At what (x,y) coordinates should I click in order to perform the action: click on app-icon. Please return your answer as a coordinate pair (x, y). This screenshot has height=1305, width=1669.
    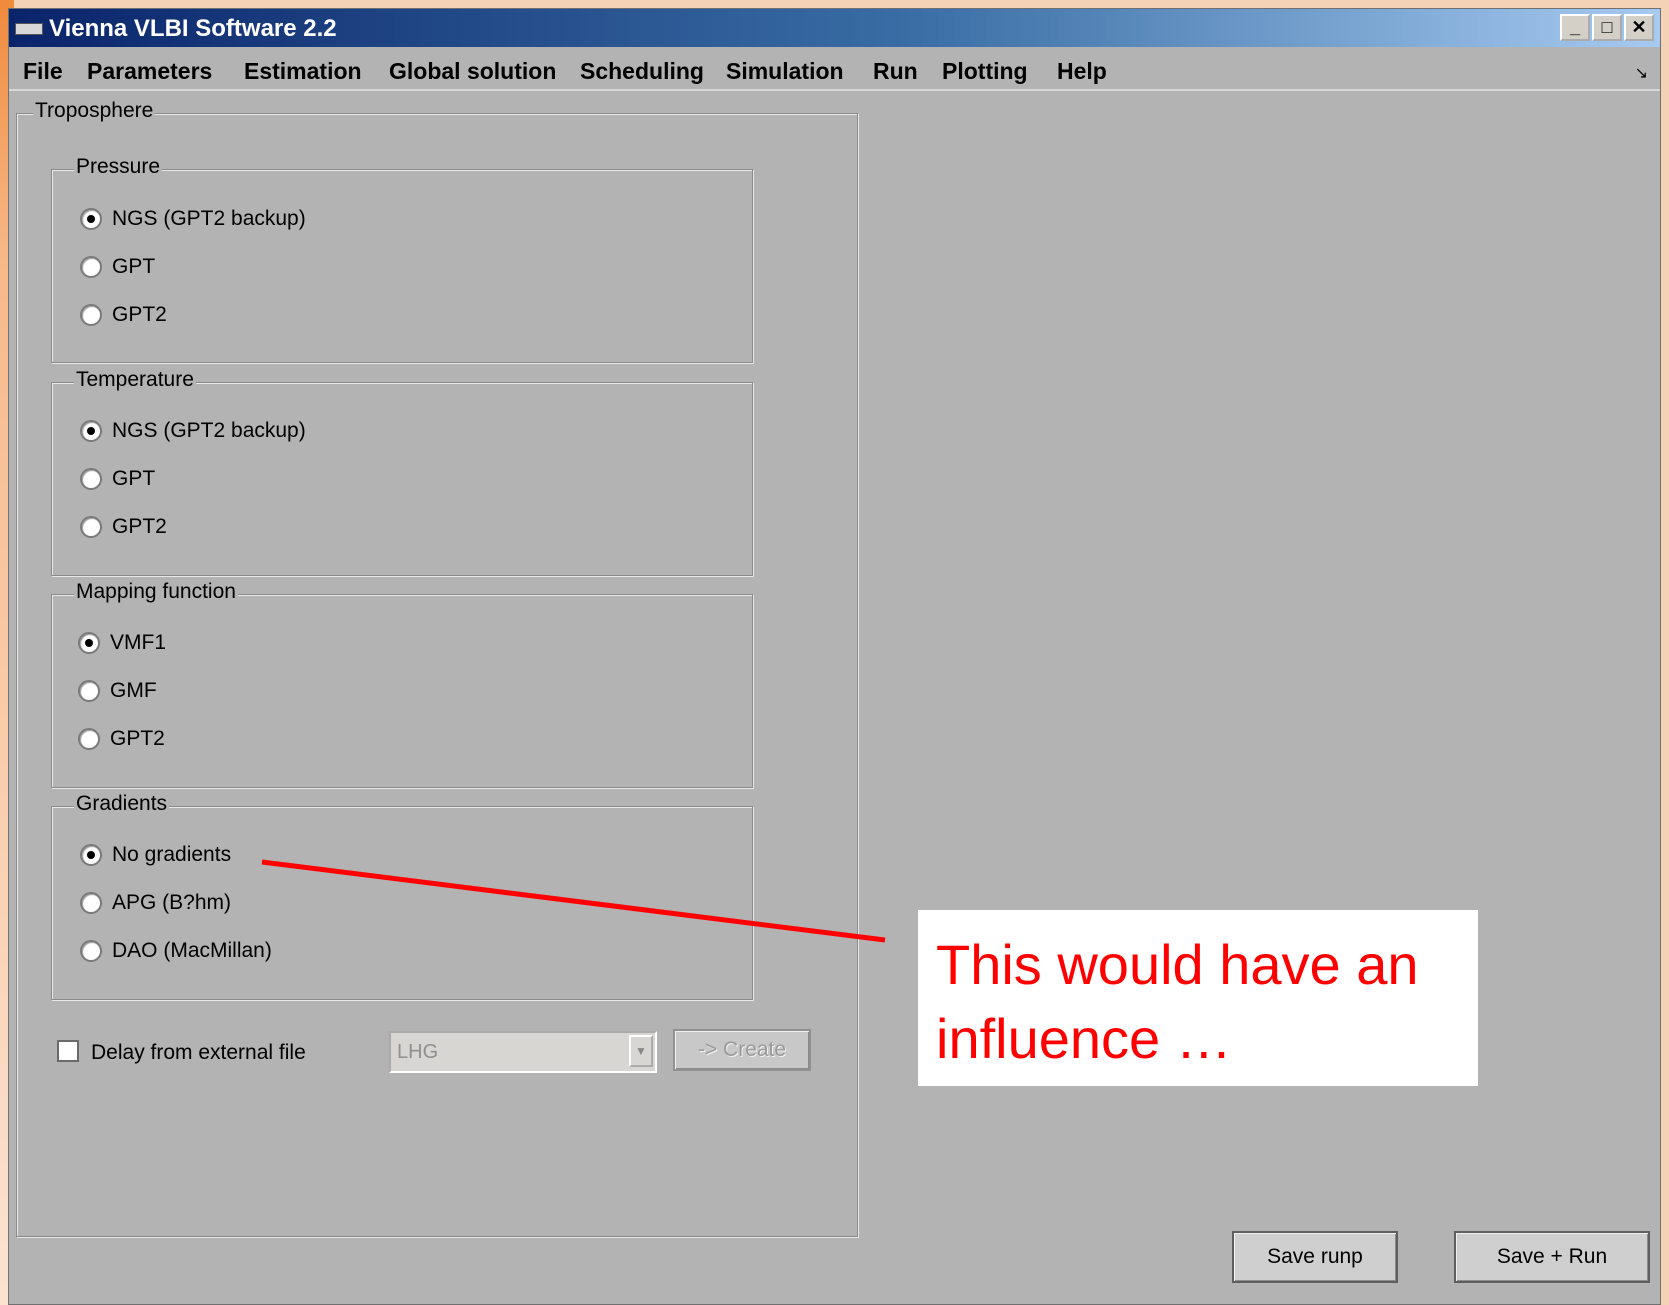
    Looking at the image, I should click on (29, 29).